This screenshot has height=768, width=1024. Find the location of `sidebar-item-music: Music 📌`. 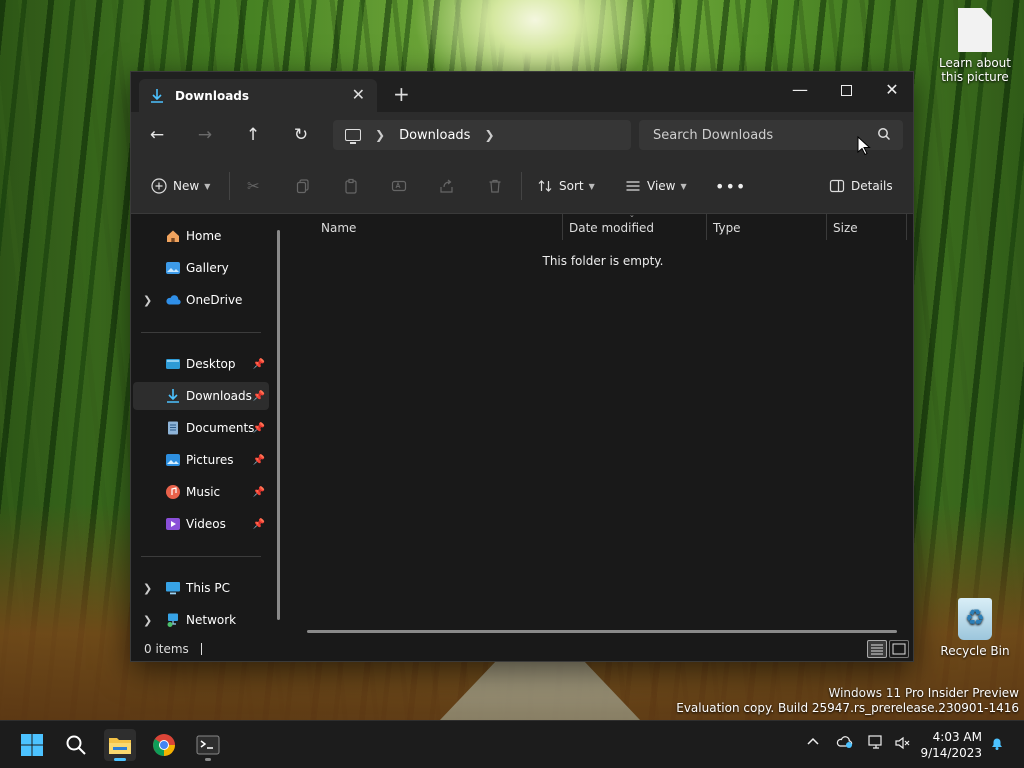

sidebar-item-music: Music 📌 is located at coordinates (201, 492).